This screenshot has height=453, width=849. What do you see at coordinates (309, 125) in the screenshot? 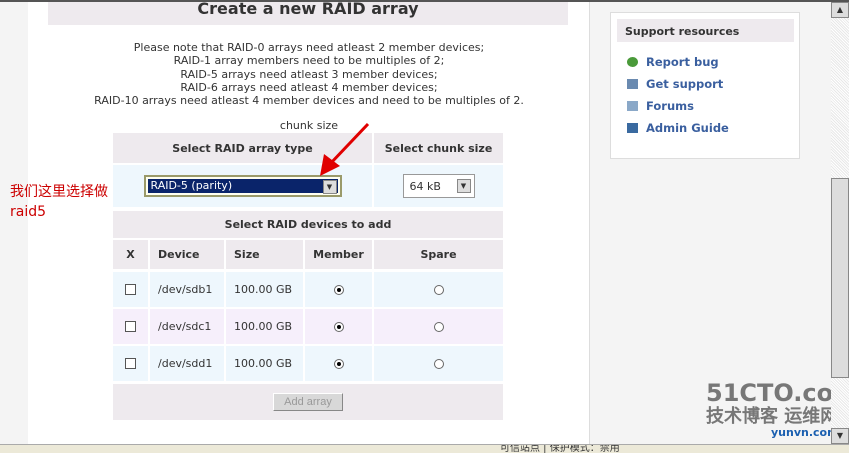
I see `chunk-size-caption: chunk size` at bounding box center [309, 125].